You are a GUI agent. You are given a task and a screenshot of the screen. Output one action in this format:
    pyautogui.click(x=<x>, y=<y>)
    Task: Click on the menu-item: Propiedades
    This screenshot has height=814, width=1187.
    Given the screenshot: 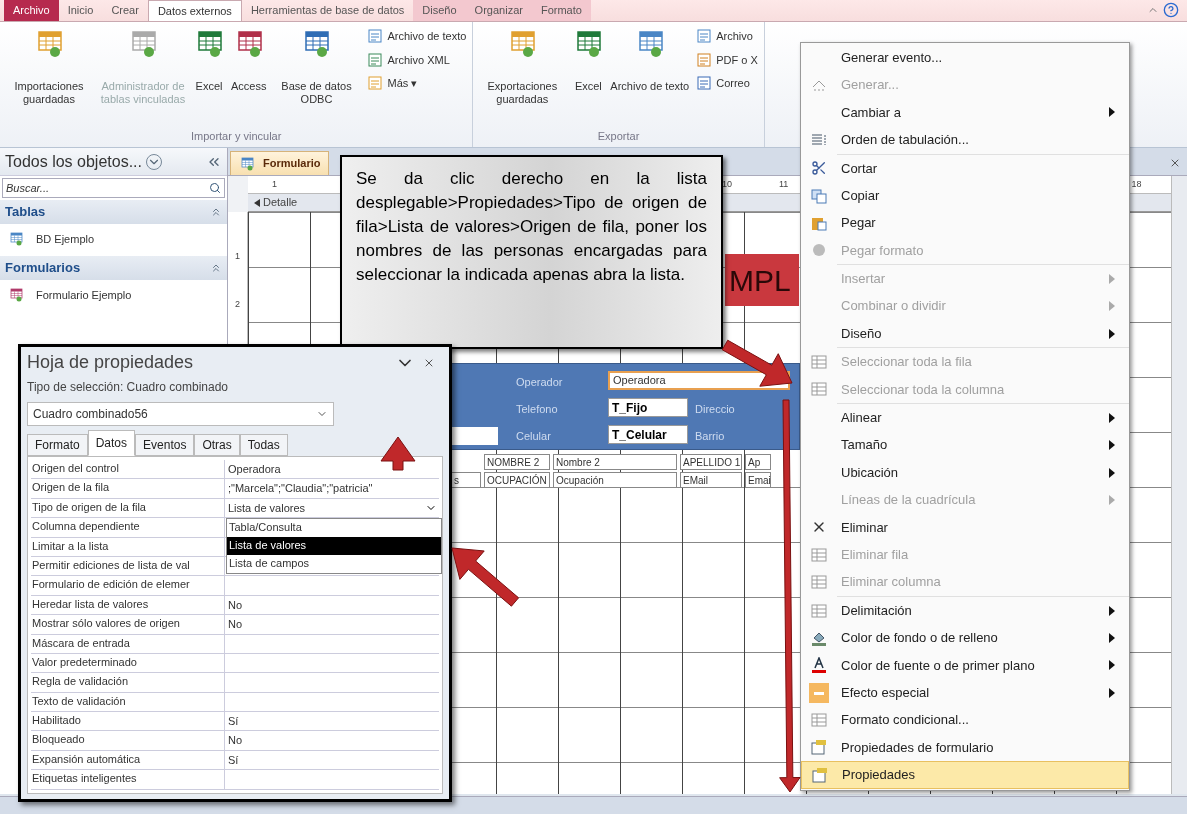 What is the action you would take?
    pyautogui.click(x=965, y=775)
    